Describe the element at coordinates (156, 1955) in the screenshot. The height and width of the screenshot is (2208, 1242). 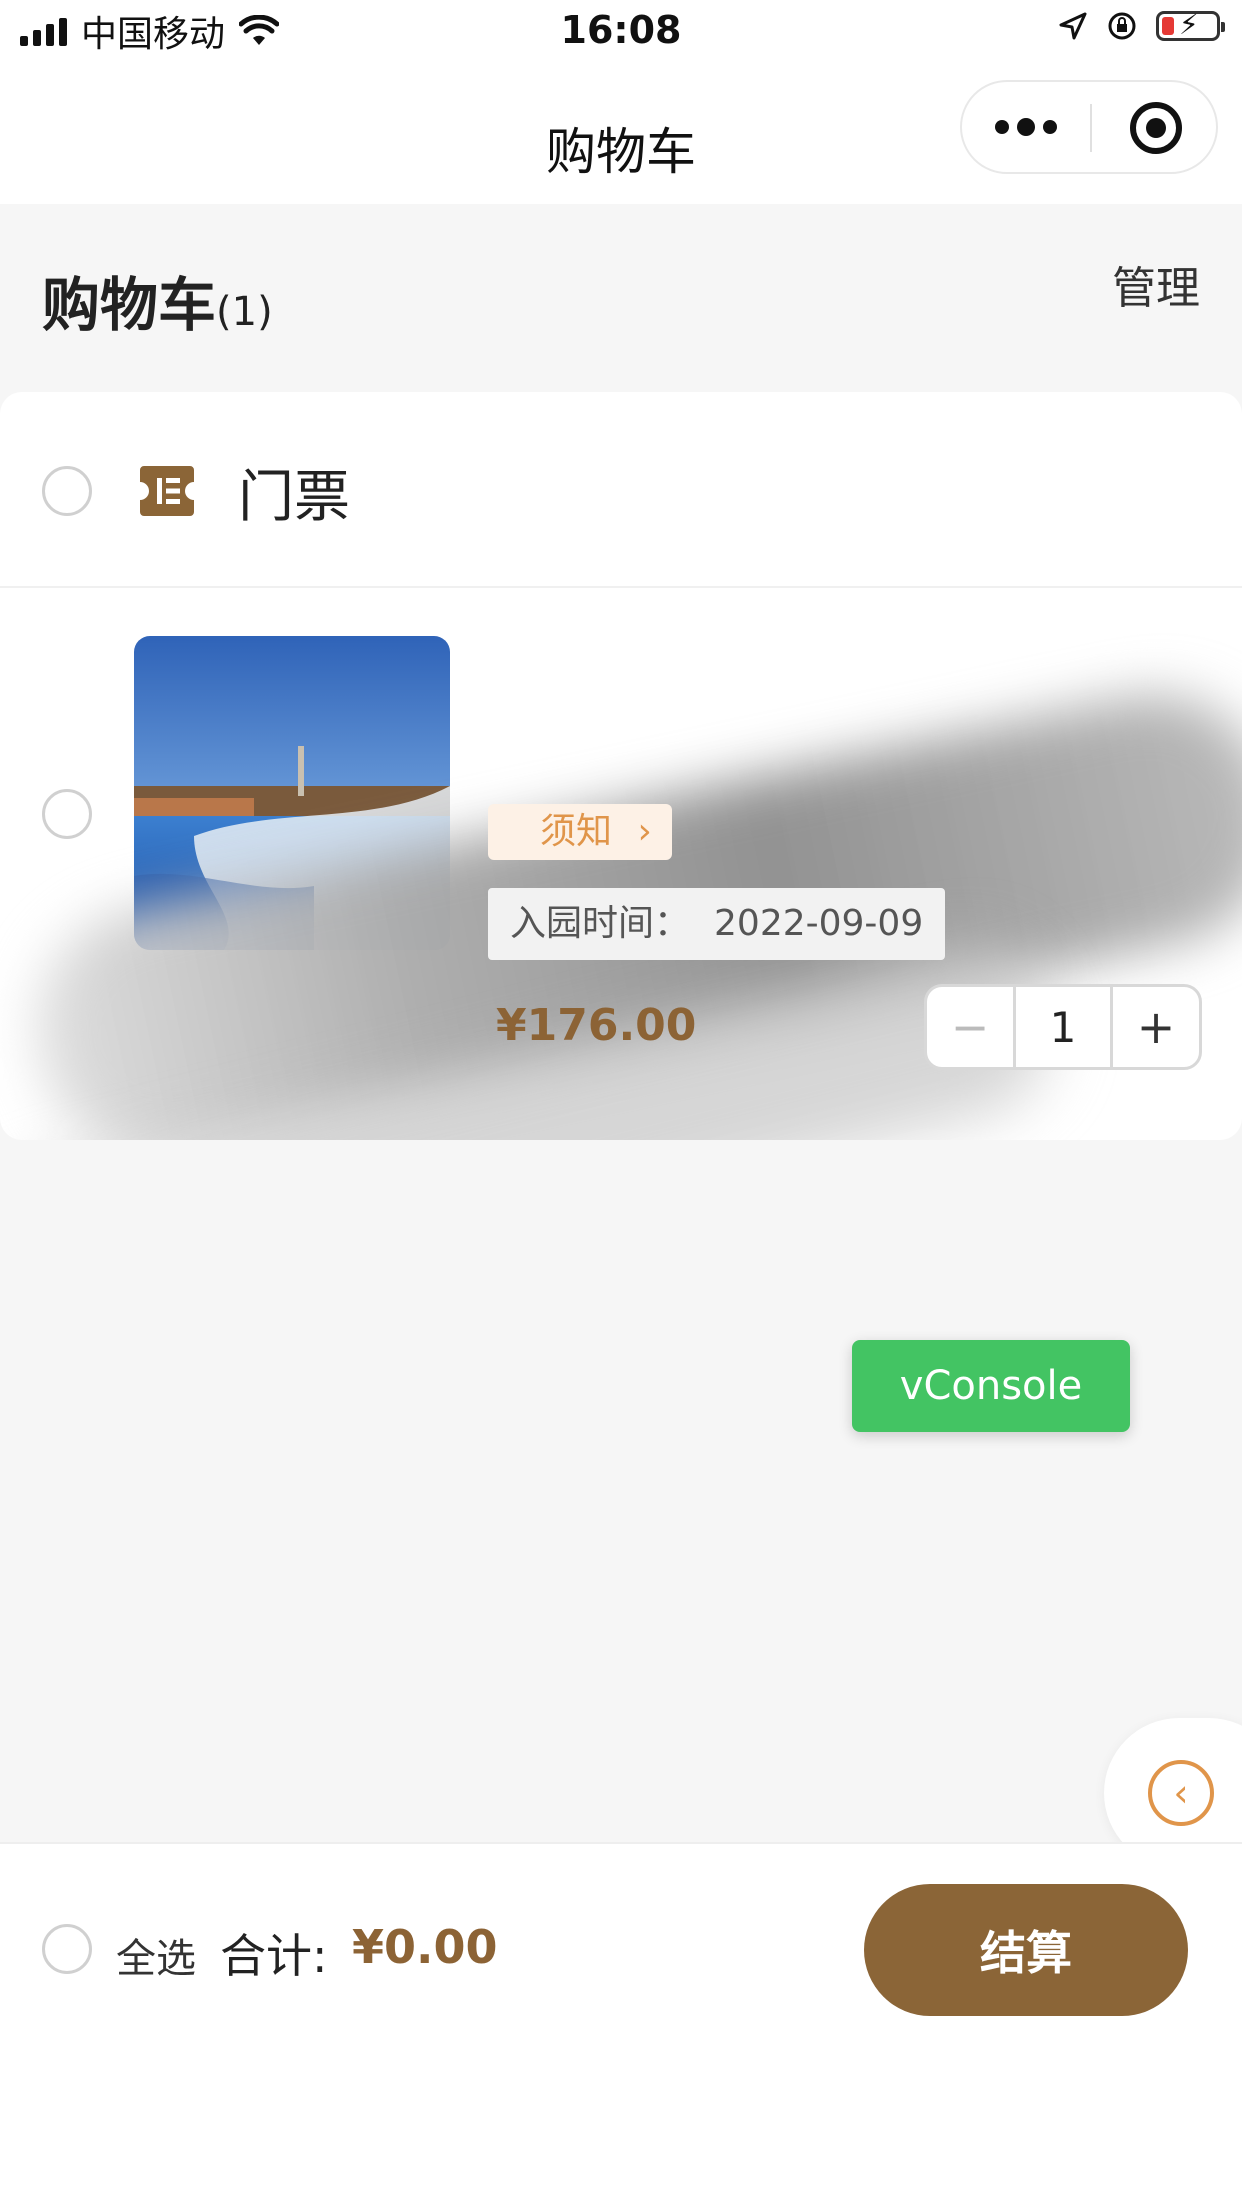
I see `select-all-label: 全选` at that location.